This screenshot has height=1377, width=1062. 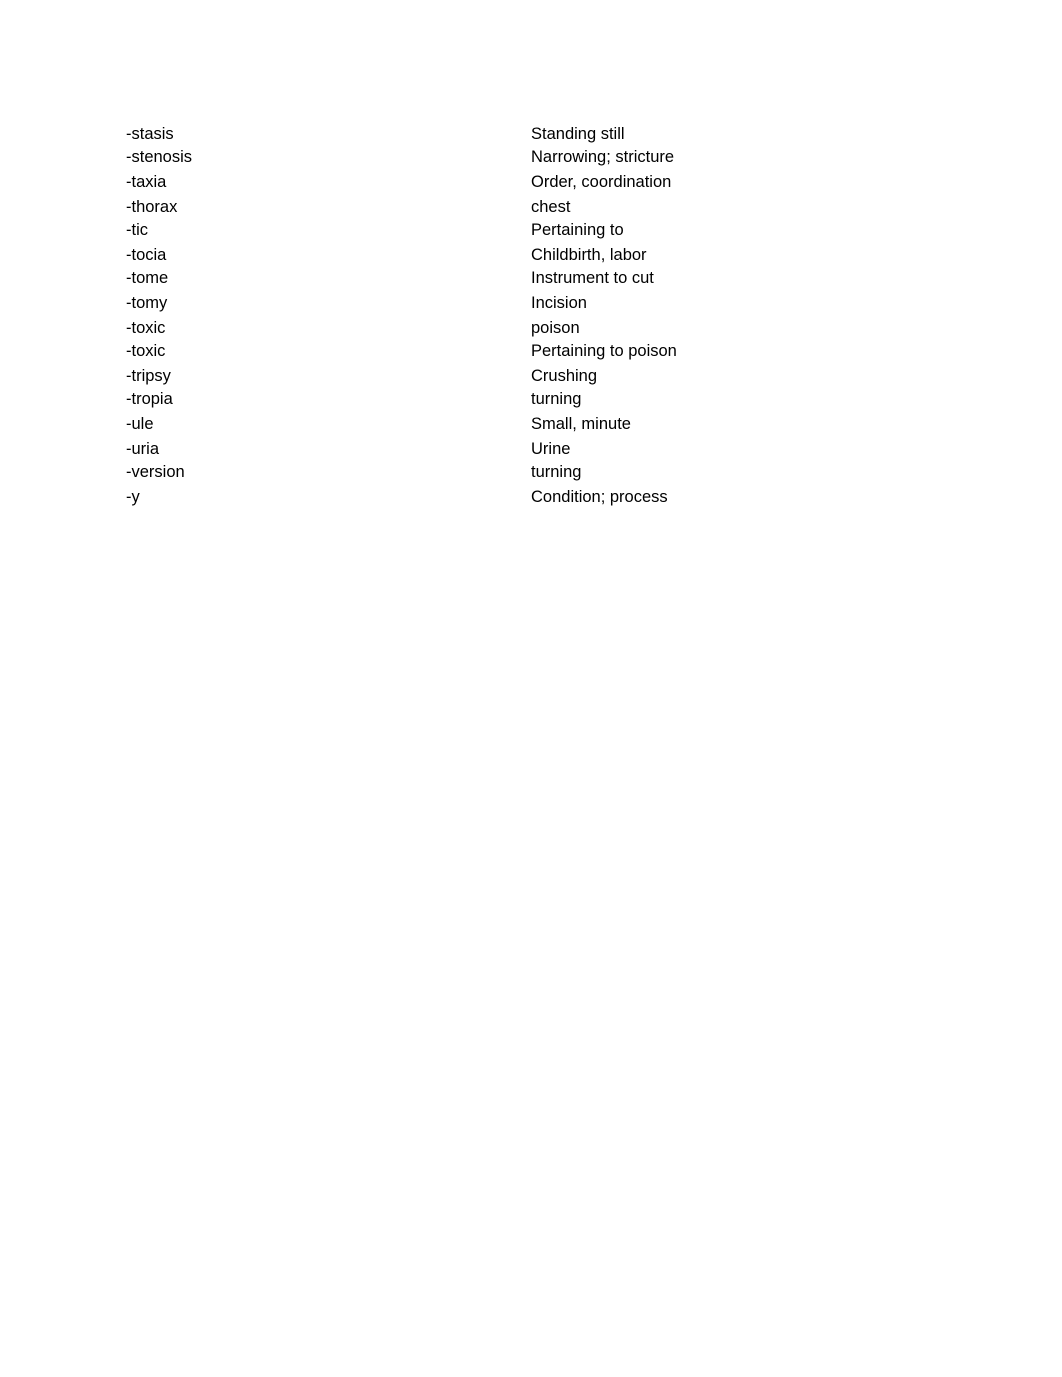 I want to click on table-row: -tome Instrument to cut, so click(x=531, y=278).